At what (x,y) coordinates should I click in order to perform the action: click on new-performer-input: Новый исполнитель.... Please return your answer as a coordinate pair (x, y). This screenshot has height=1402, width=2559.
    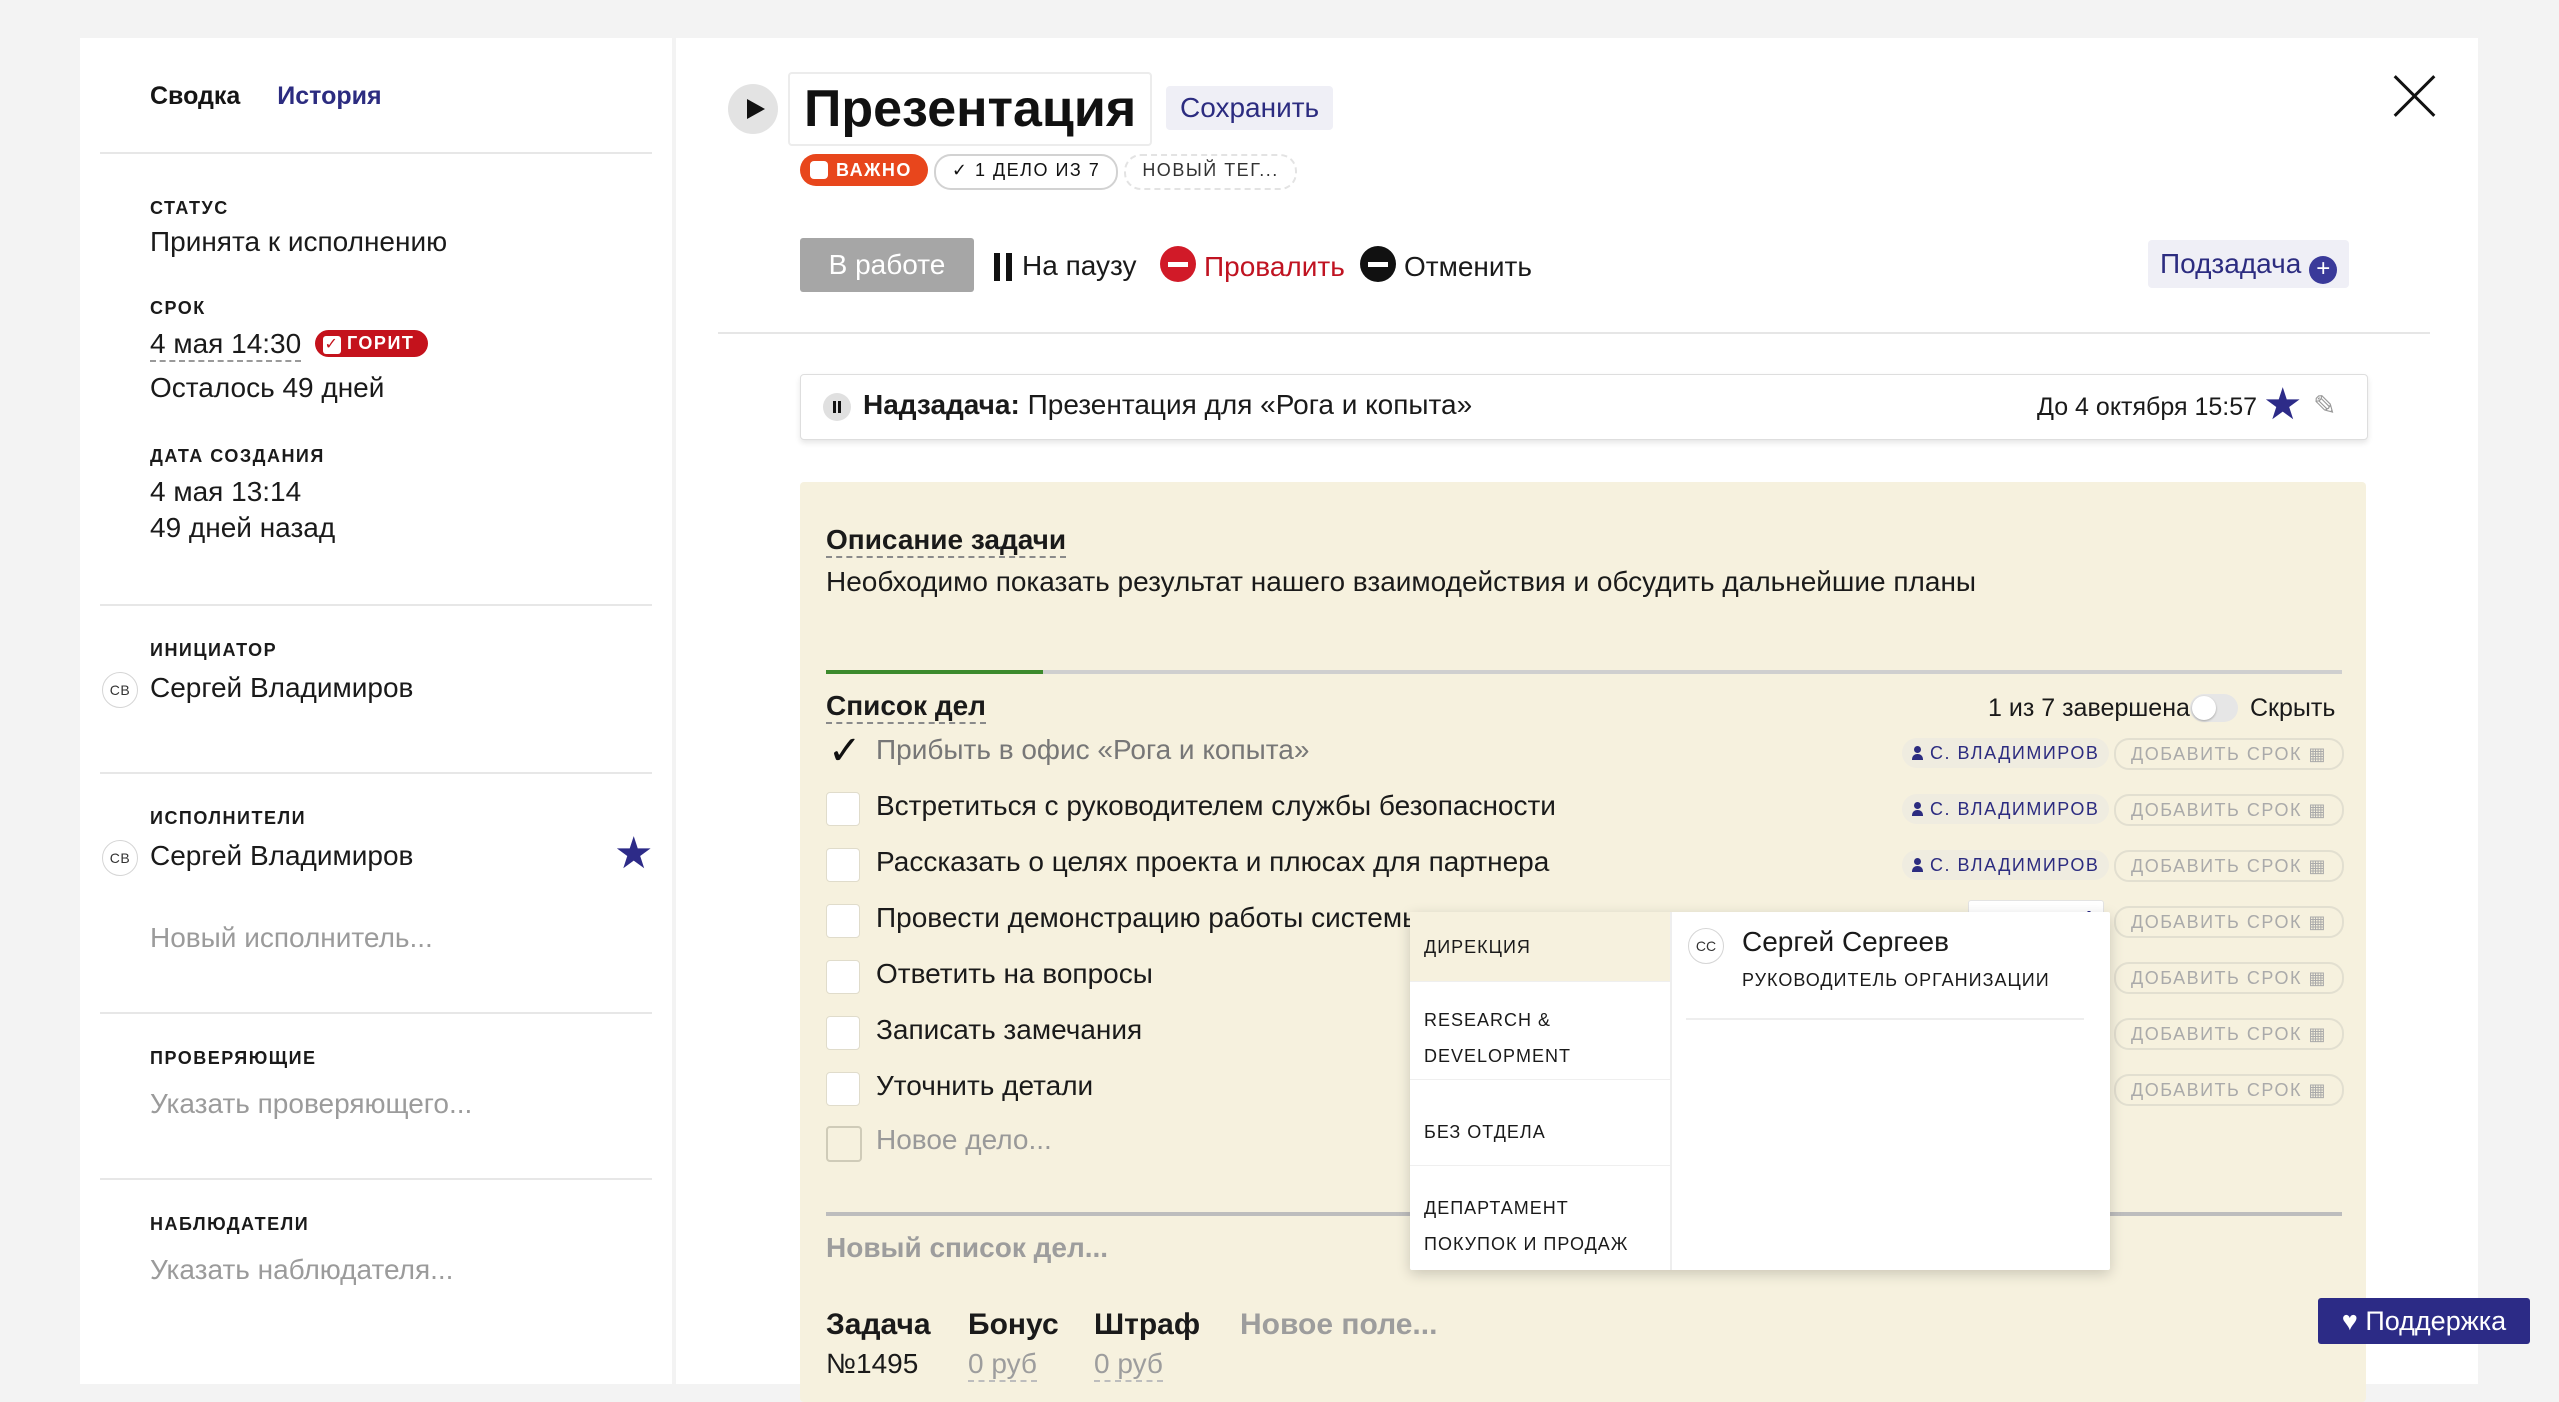
    Looking at the image, I should click on (291, 938).